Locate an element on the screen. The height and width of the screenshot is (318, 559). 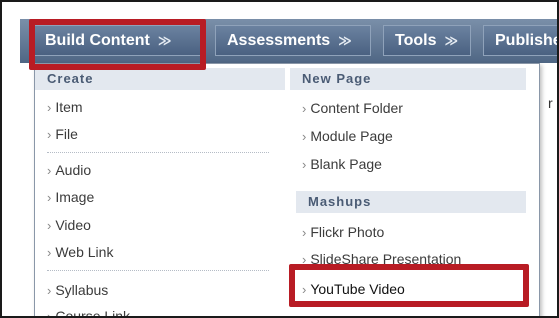
menu-item-image: › Image is located at coordinates (70, 197).